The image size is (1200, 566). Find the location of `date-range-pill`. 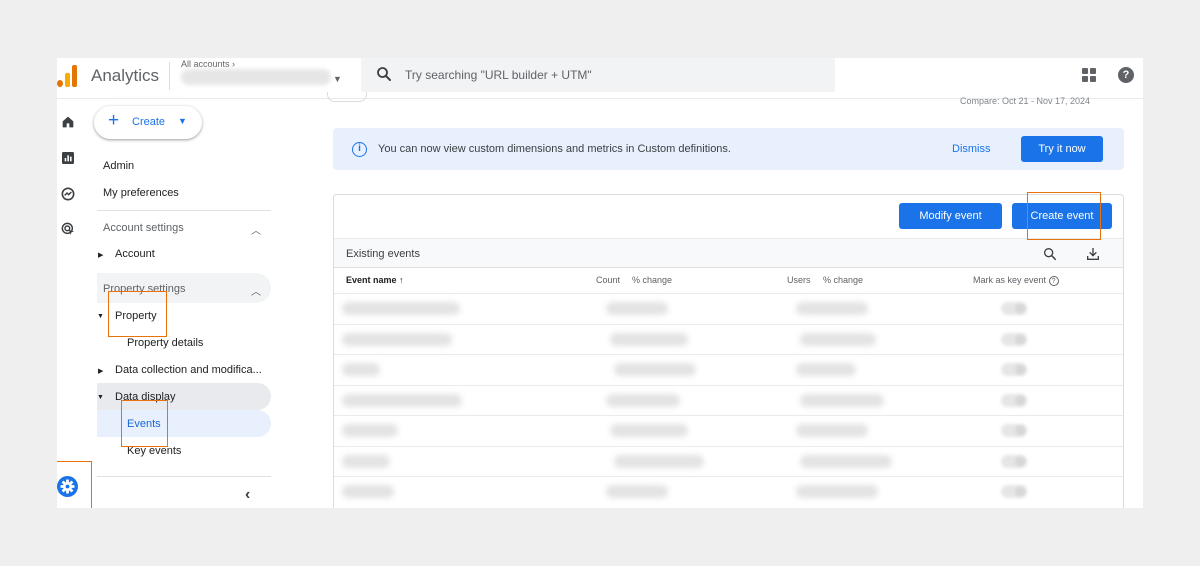

date-range-pill is located at coordinates (347, 97).